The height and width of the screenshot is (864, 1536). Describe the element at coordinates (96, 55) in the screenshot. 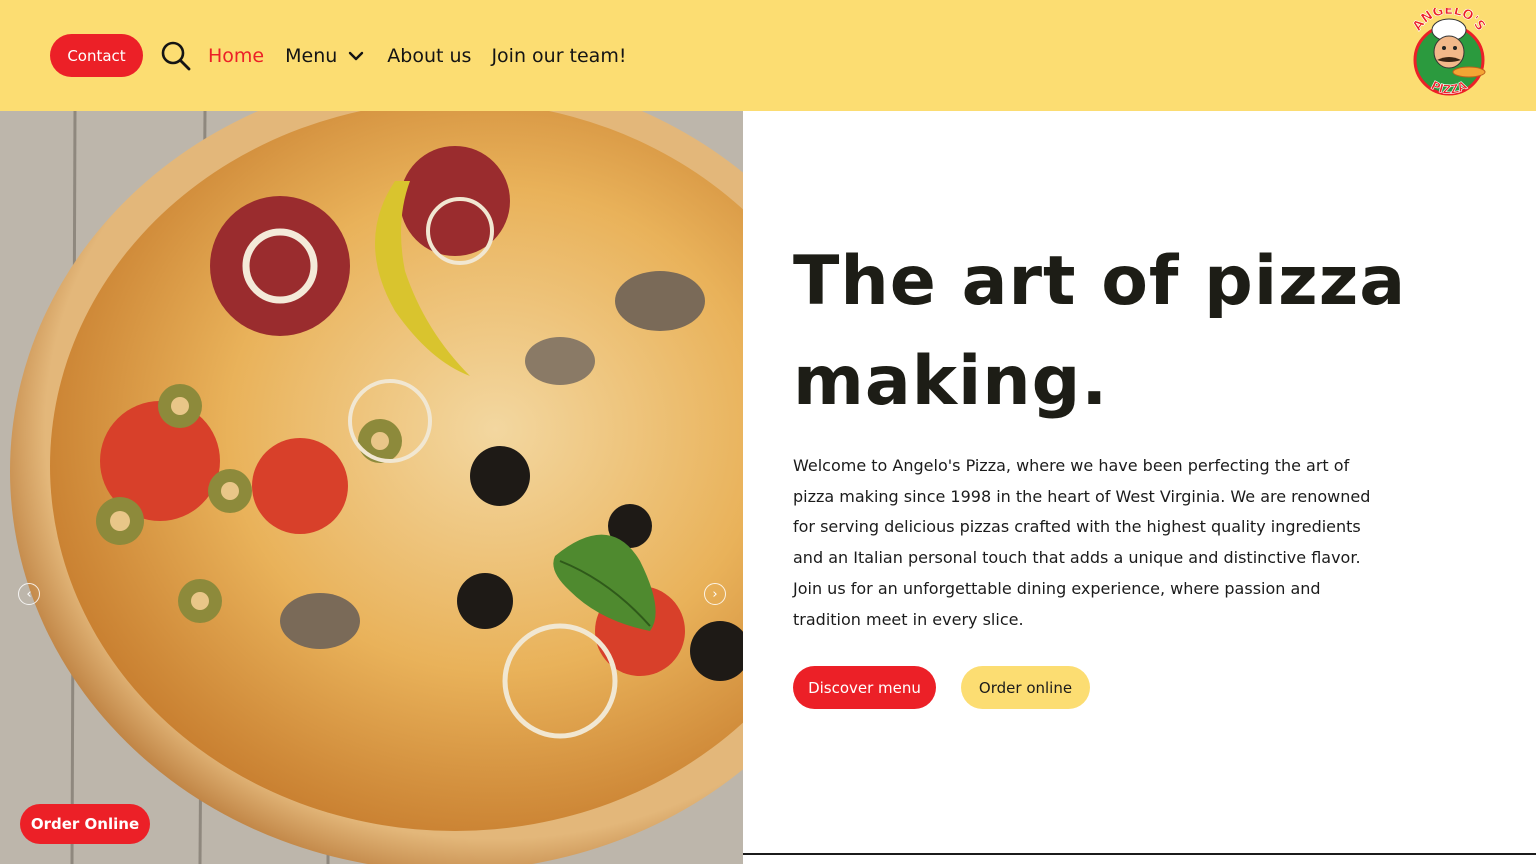

I see `contact-button: Contact` at that location.